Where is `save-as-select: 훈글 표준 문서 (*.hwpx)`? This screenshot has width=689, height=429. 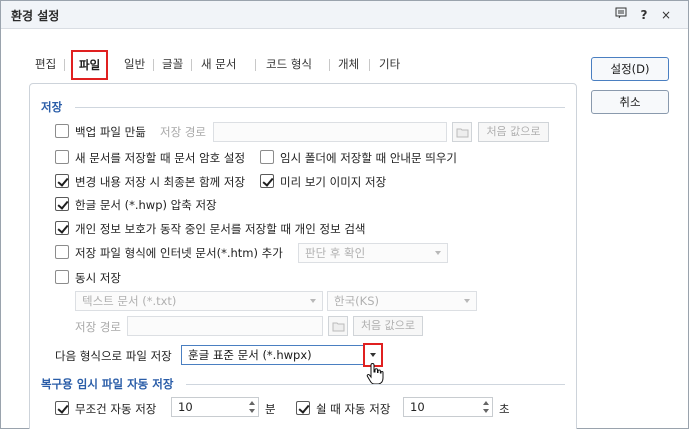 save-as-select: 훈글 표준 문서 (*.hwpx) is located at coordinates (282, 355).